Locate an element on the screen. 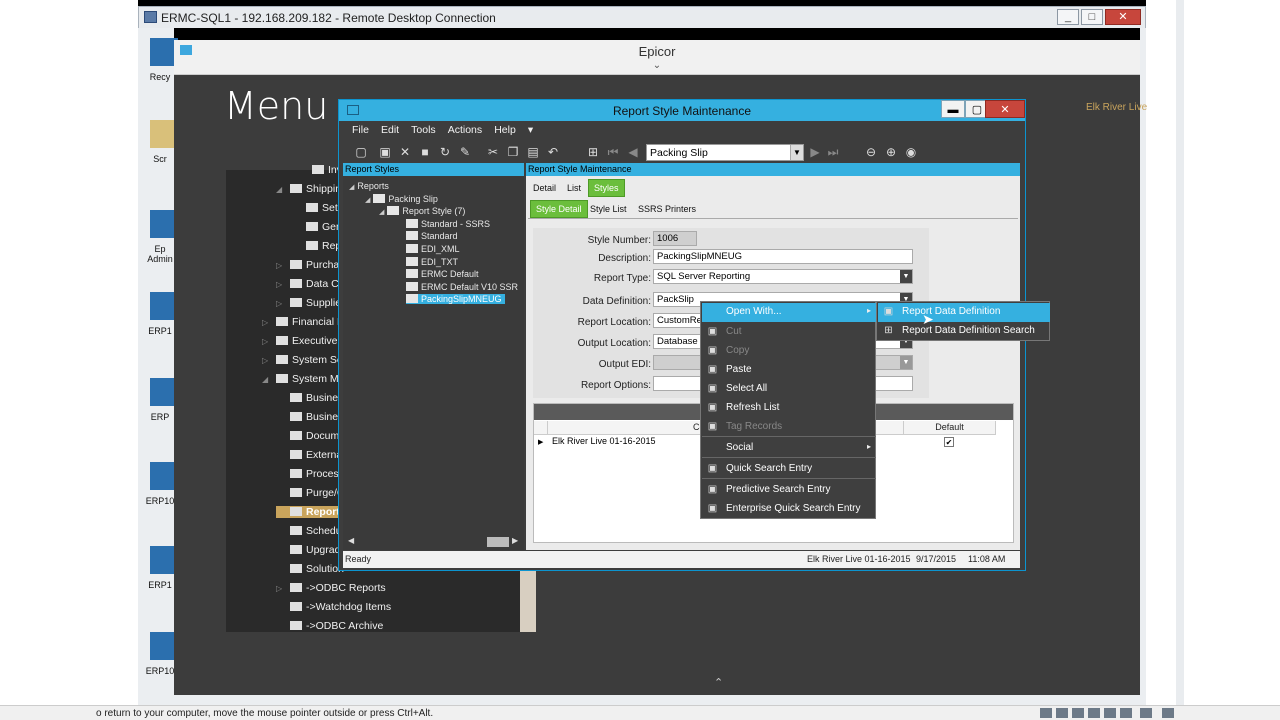 Image resolution: width=1280 pixels, height=720 pixels. tab-style-detail: Style Detail is located at coordinates (559, 209).